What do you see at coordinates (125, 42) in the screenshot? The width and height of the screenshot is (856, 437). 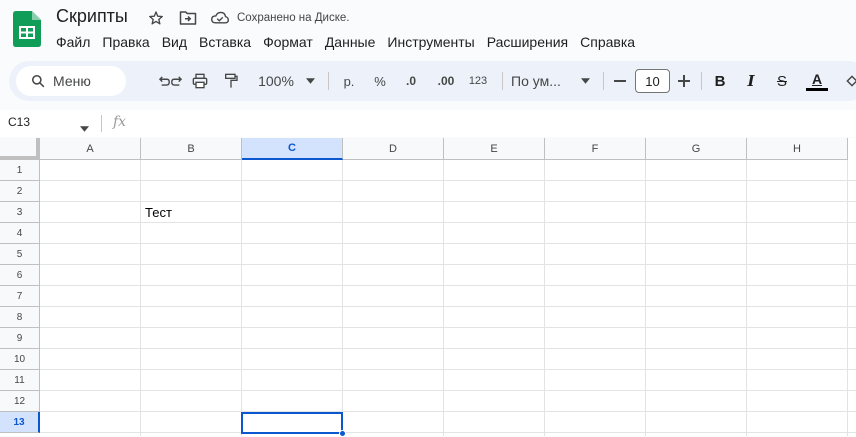 I see `menu-edit: Правка` at bounding box center [125, 42].